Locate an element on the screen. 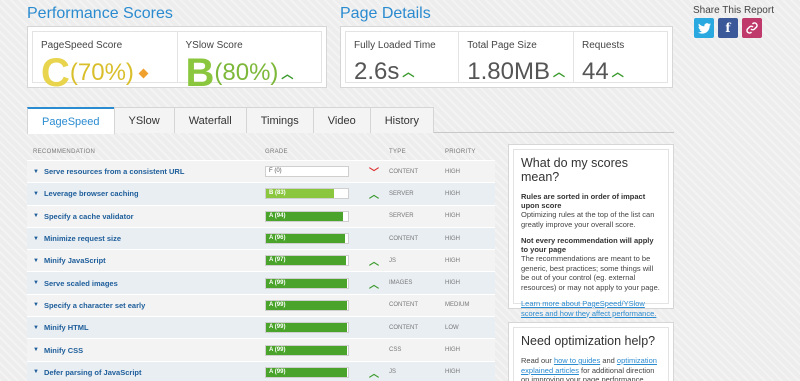  recommendation-name: ▼ Serve resources from a consistent URL is located at coordinates (146, 171).